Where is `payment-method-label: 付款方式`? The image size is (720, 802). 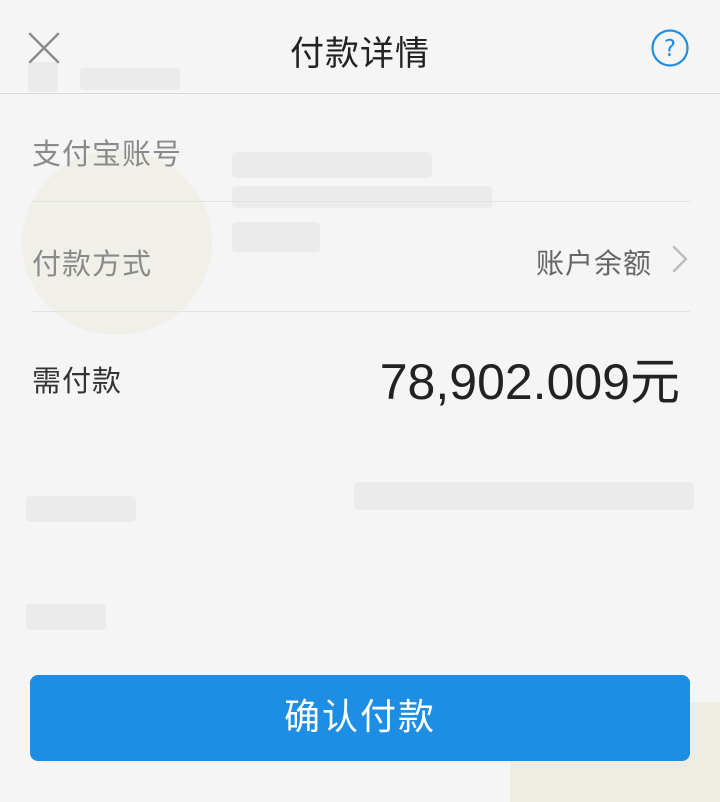 payment-method-label: 付款方式 is located at coordinates (92, 264).